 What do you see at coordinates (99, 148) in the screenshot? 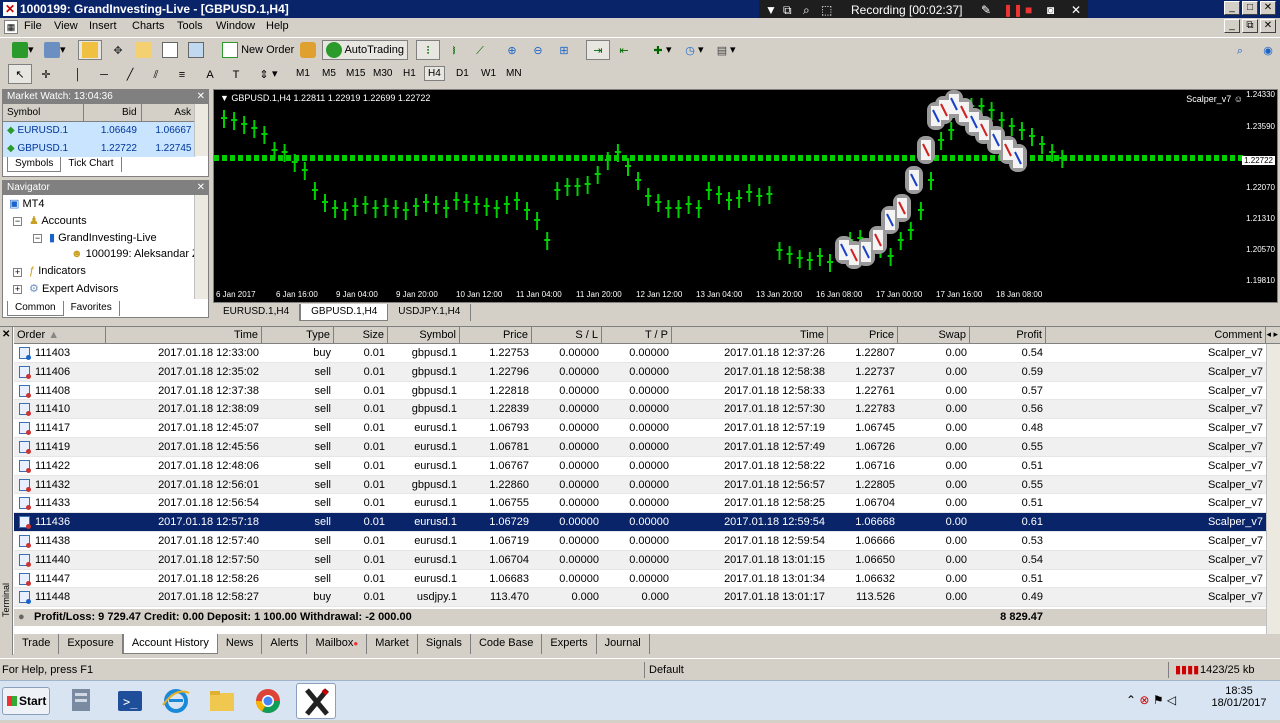
I see `mw-row: ◆ GBPUSD.1 1.22722 1.22745` at bounding box center [99, 148].